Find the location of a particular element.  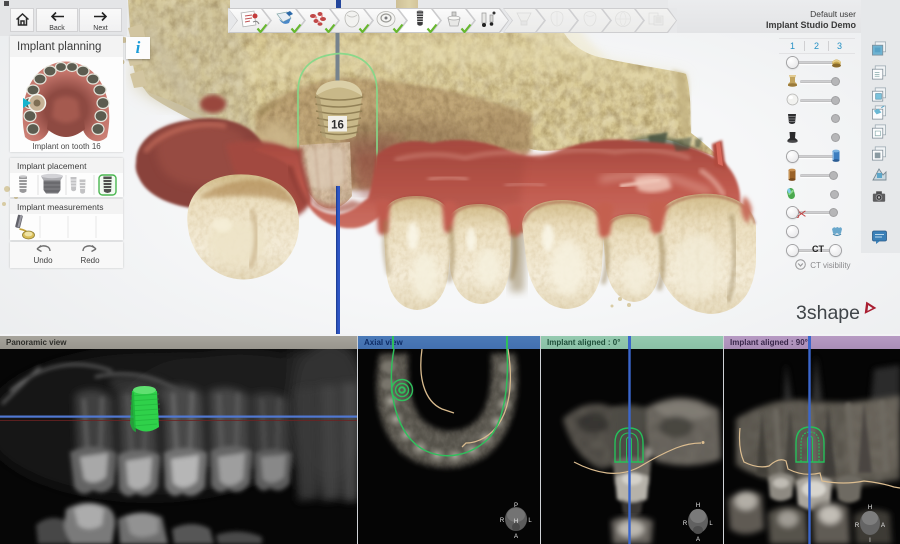

svg-text: P is located at coordinates (516, 506).